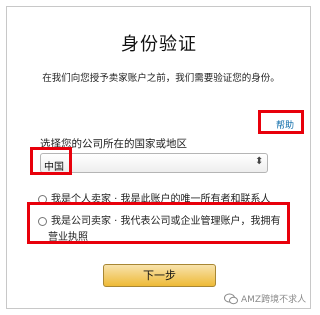 Image resolution: width=320 pixels, height=315 pixels. What do you see at coordinates (274, 300) in the screenshot?
I see `watermark-text: AMZ跨境不求人` at bounding box center [274, 300].